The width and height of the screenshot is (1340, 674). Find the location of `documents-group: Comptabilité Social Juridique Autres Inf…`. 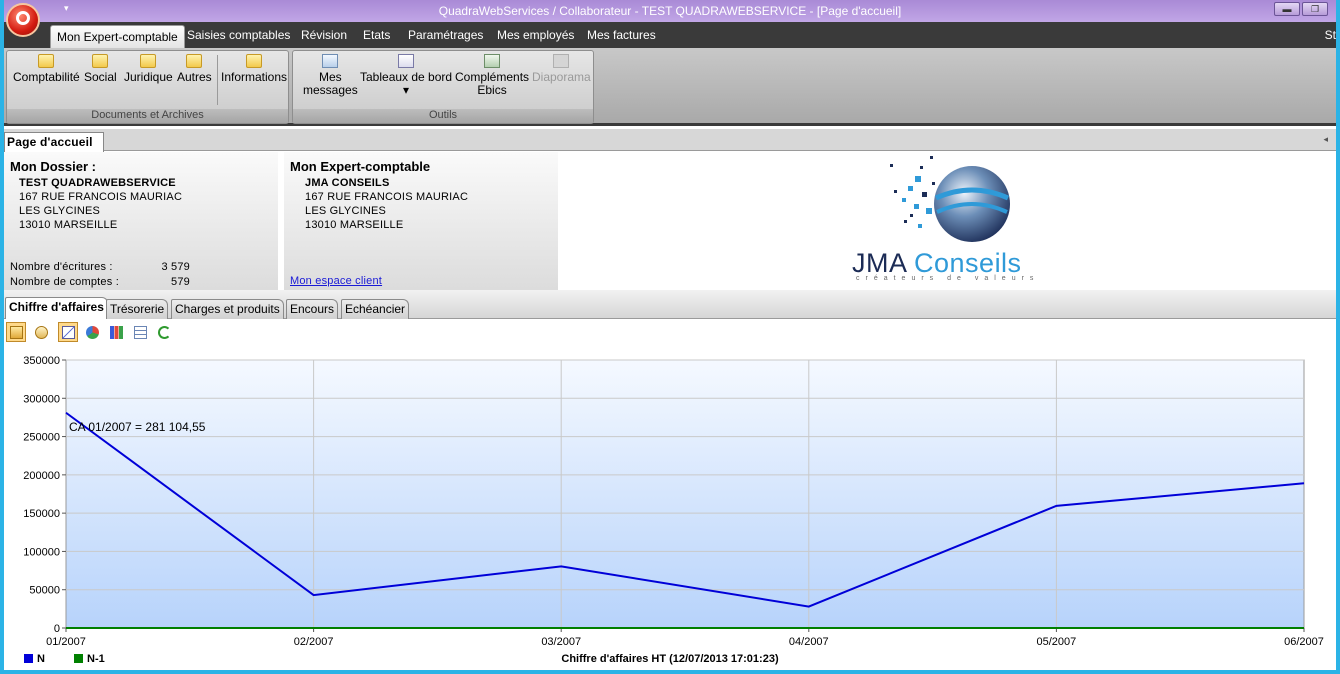

documents-group: Comptabilité Social Juridique Autres Inf… is located at coordinates (147, 87).